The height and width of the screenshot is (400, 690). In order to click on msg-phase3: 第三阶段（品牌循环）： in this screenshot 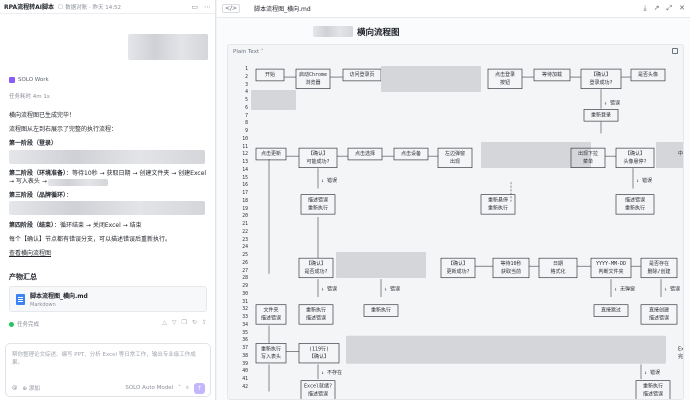, I will do `click(109, 196)`.